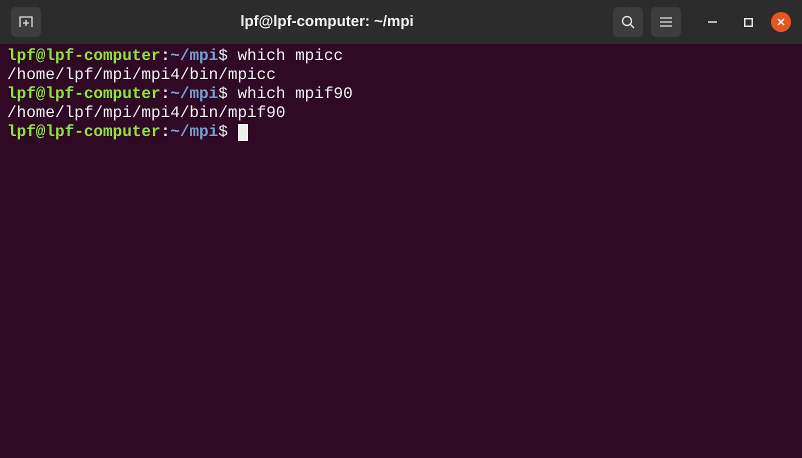 The image size is (802, 458). Describe the element at coordinates (180, 94) in the screenshot. I see `prompt-line: lpf@lpf-computer:~/mpi$ which mpif90` at that location.